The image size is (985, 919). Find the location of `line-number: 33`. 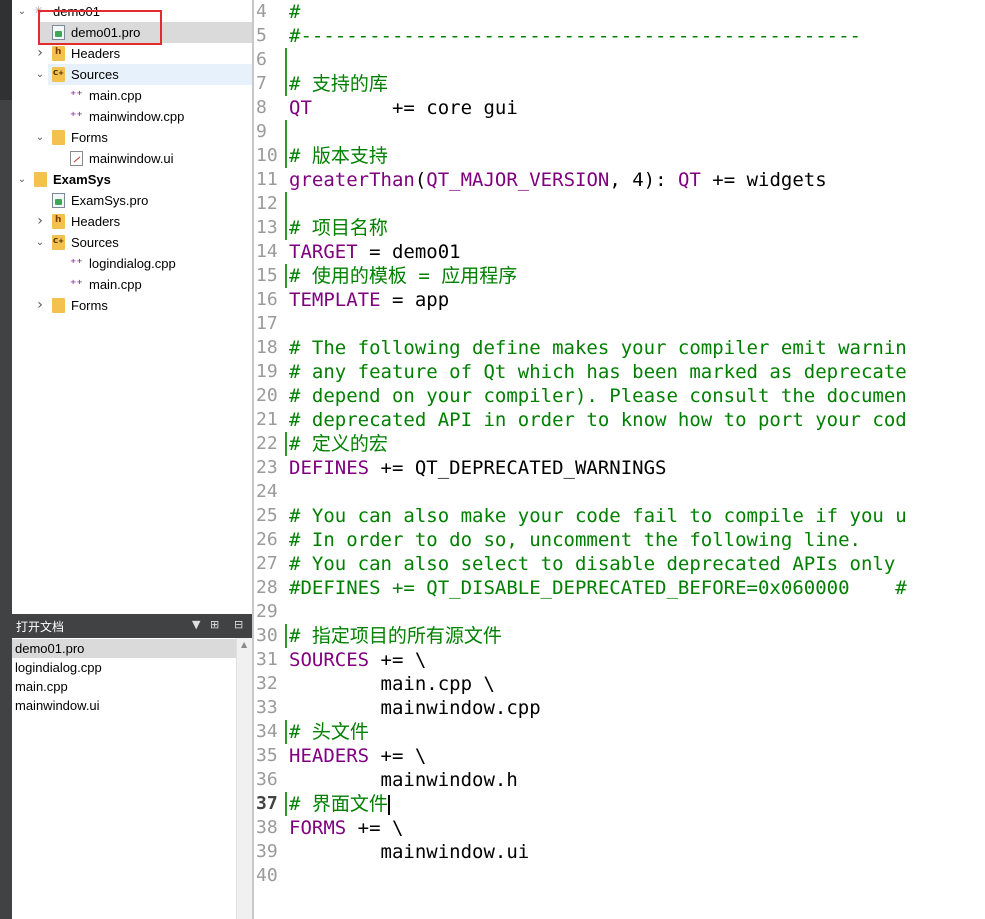

line-number: 33 is located at coordinates (267, 707).